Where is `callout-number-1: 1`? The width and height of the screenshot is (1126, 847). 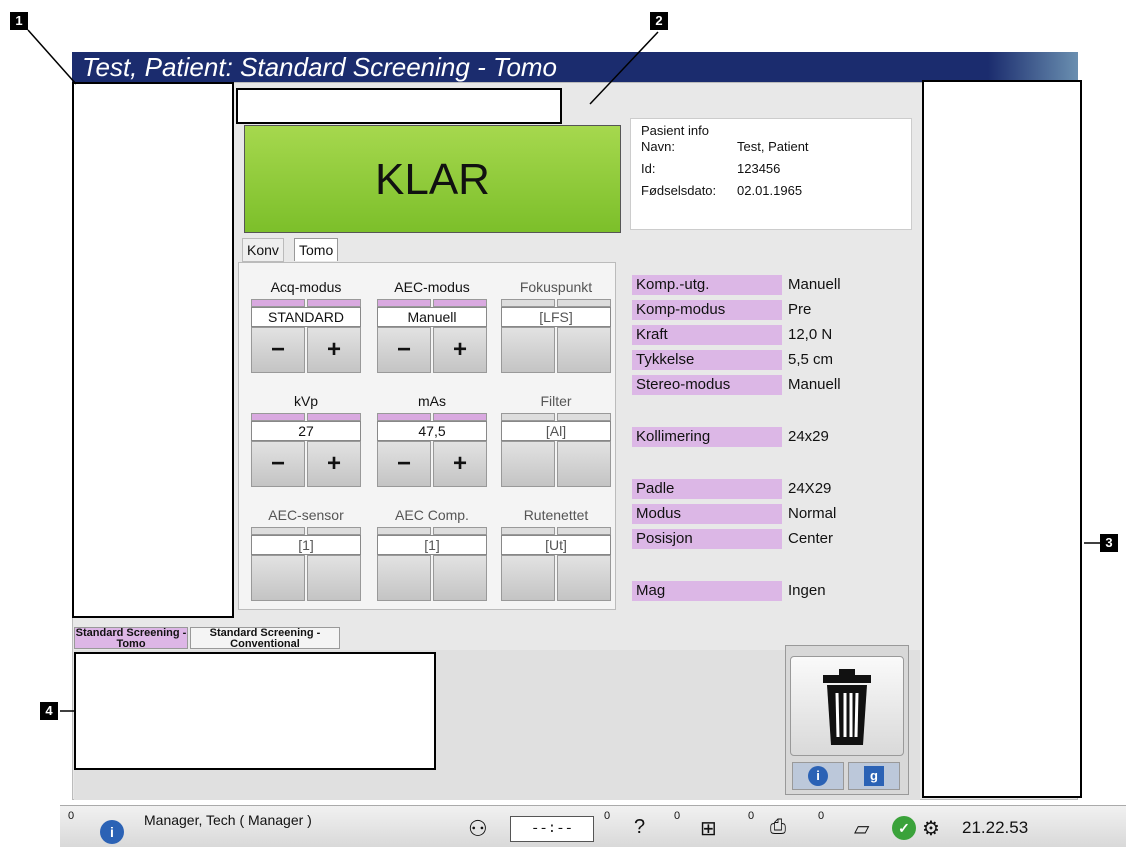
callout-number-1: 1 is located at coordinates (19, 21).